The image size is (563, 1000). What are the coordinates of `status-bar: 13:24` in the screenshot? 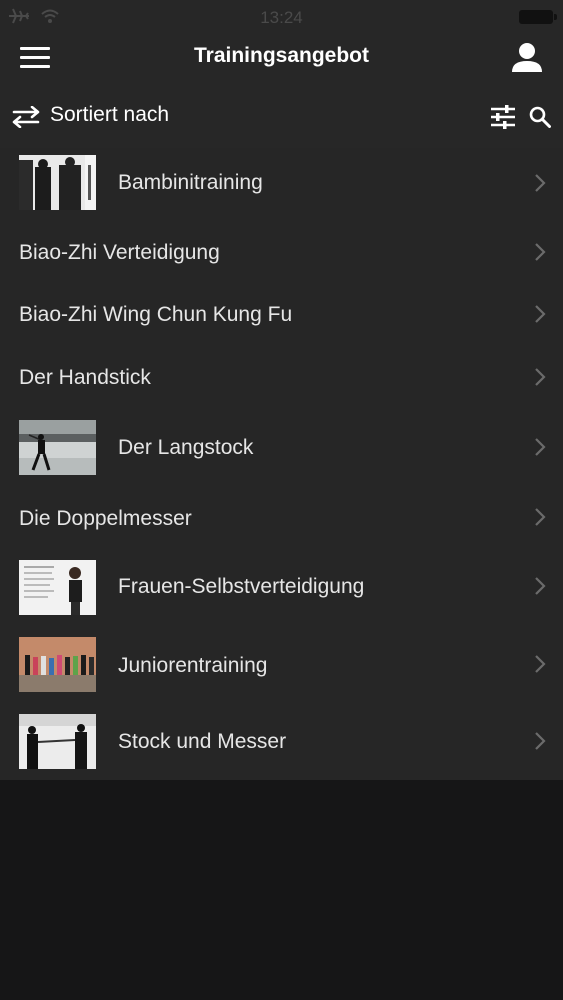 It's located at (281, 18).